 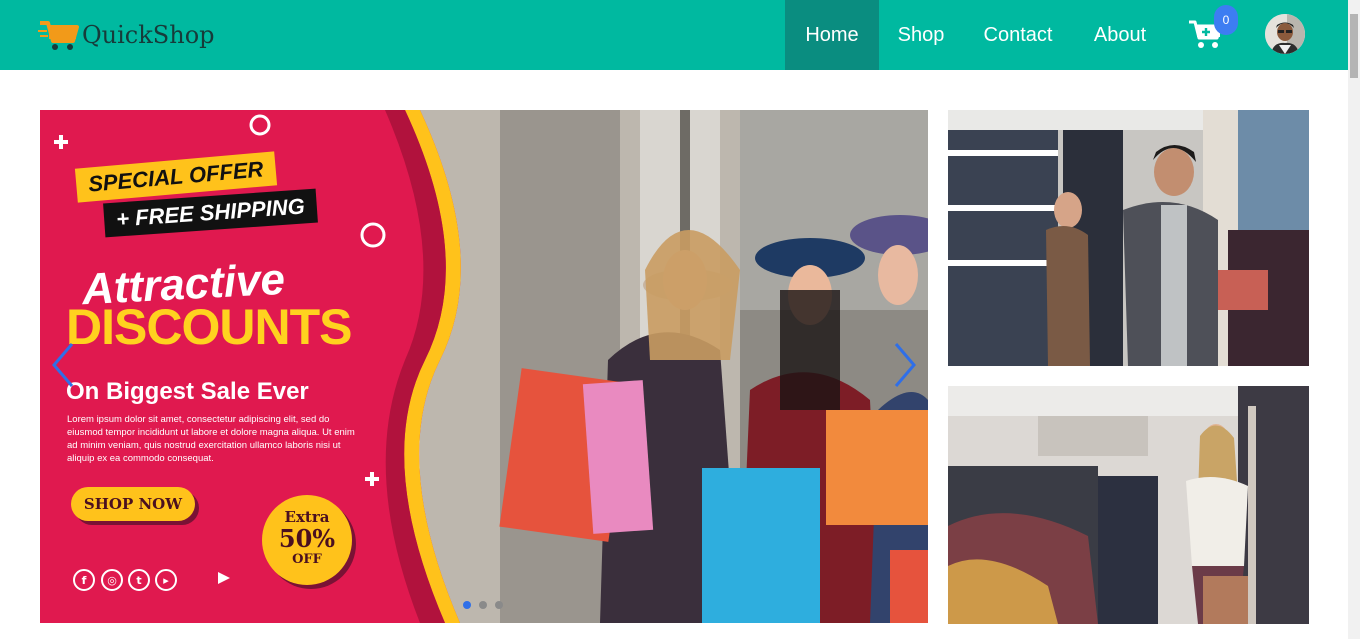 What do you see at coordinates (187, 391) in the screenshot?
I see `subheadline: On Biggest Sale Ever` at bounding box center [187, 391].